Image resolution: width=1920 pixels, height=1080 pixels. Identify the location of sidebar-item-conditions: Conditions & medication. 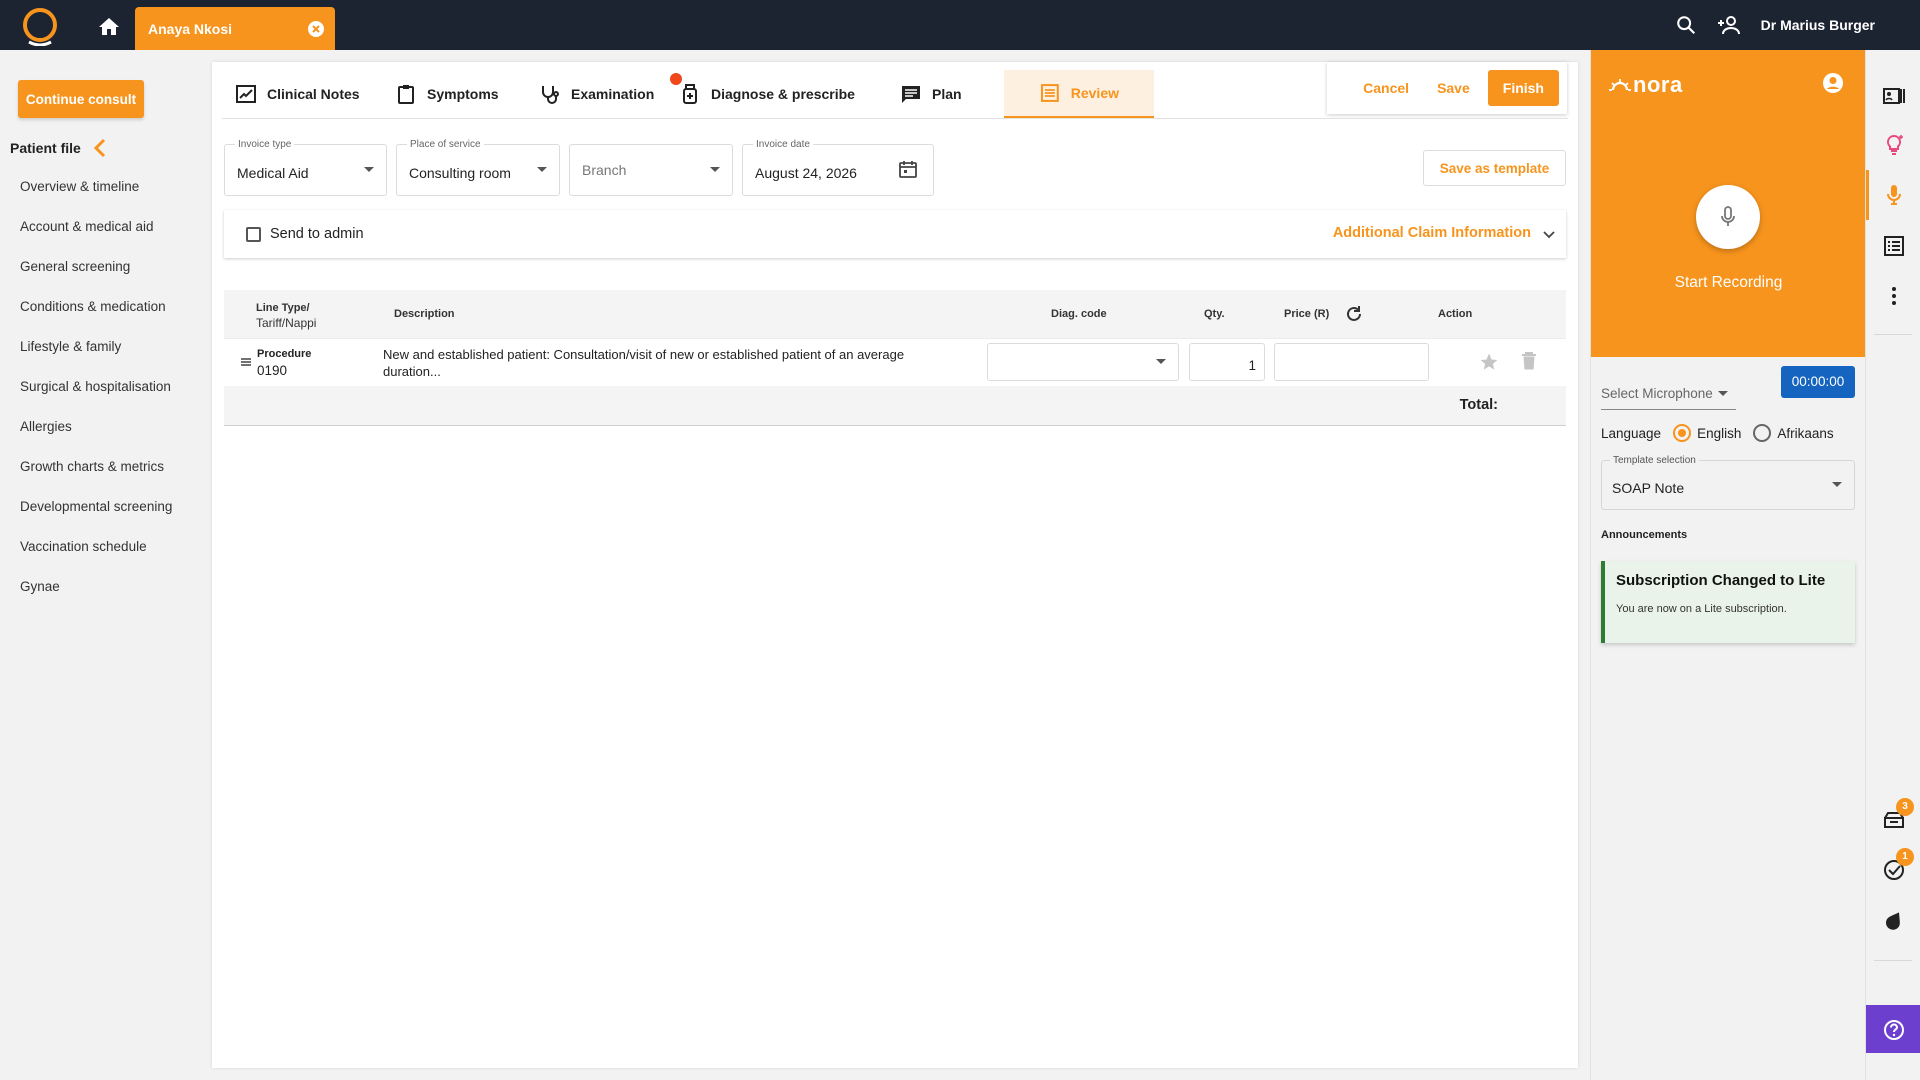
(96, 317).